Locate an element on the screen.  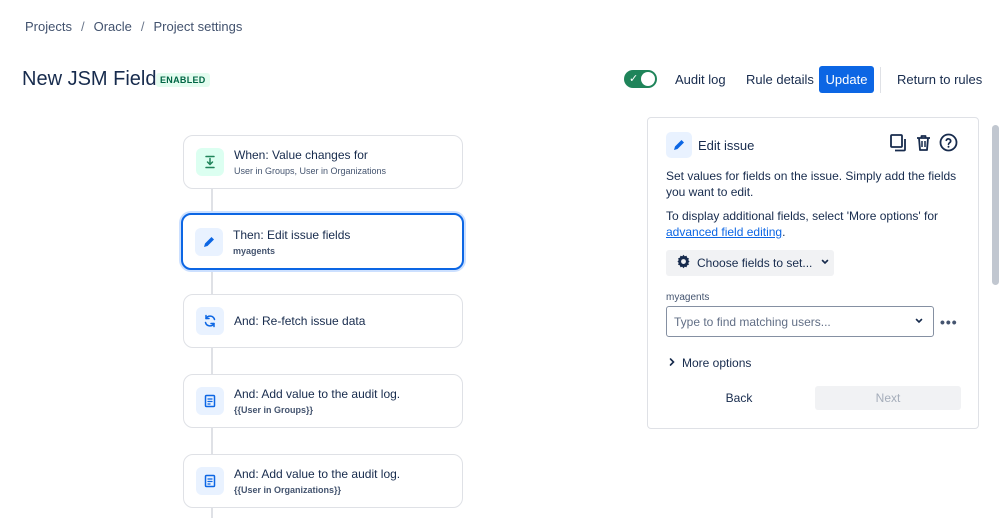
card-title: When: Value changes for is located at coordinates (301, 155).